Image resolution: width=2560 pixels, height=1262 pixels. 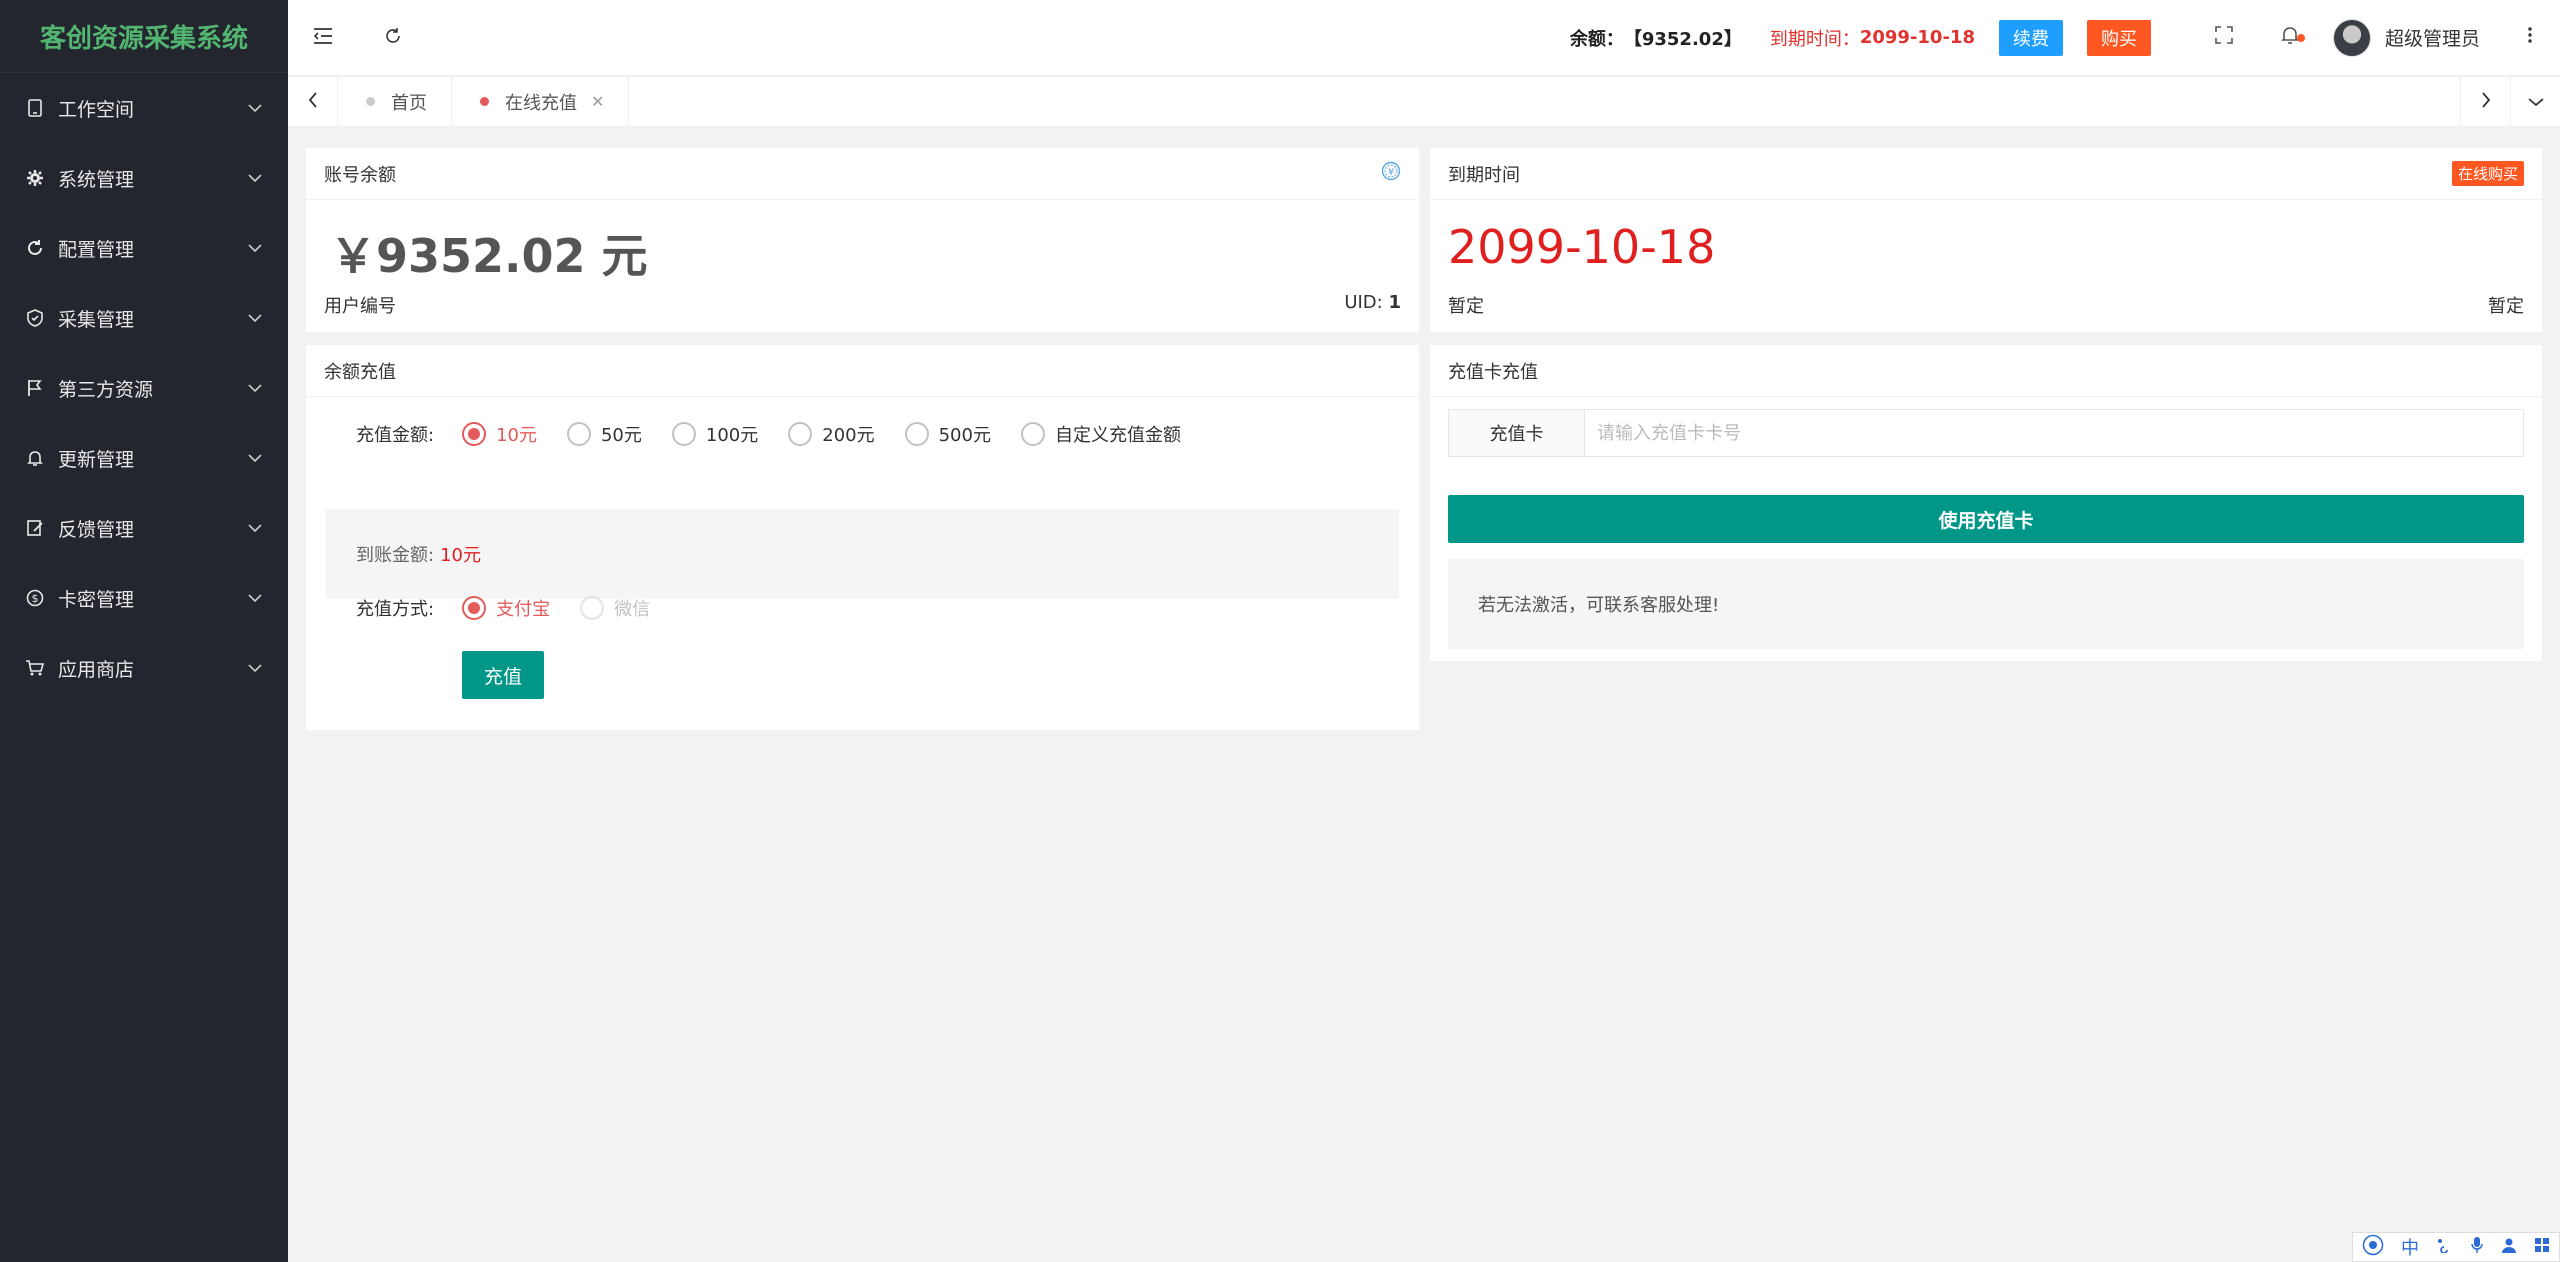 I want to click on menu-toggle-button, so click(x=323, y=38).